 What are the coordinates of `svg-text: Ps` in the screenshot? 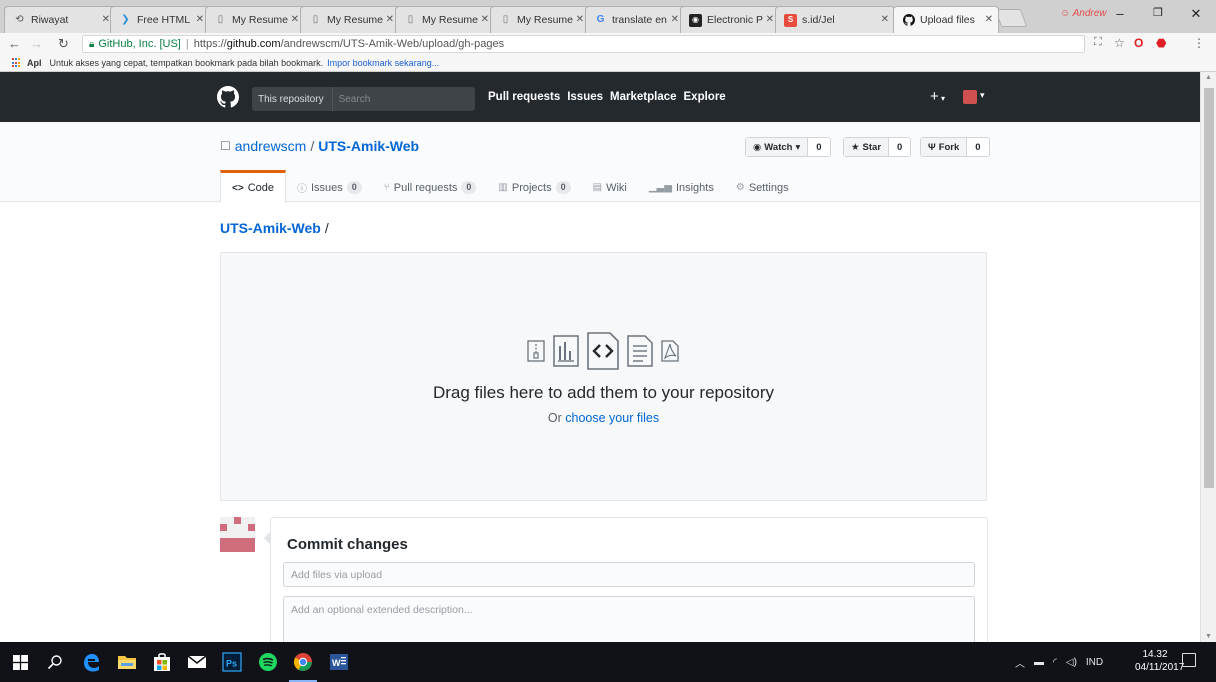 It's located at (231, 664).